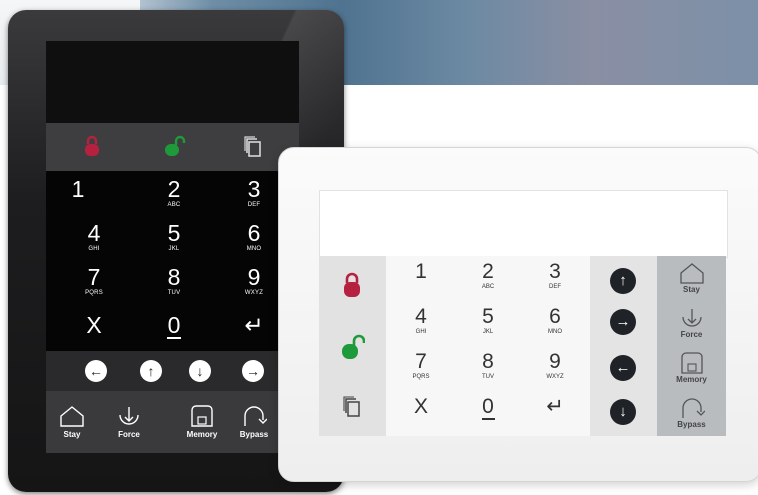  I want to click on white-key-3: 3 DEF, so click(555, 283).